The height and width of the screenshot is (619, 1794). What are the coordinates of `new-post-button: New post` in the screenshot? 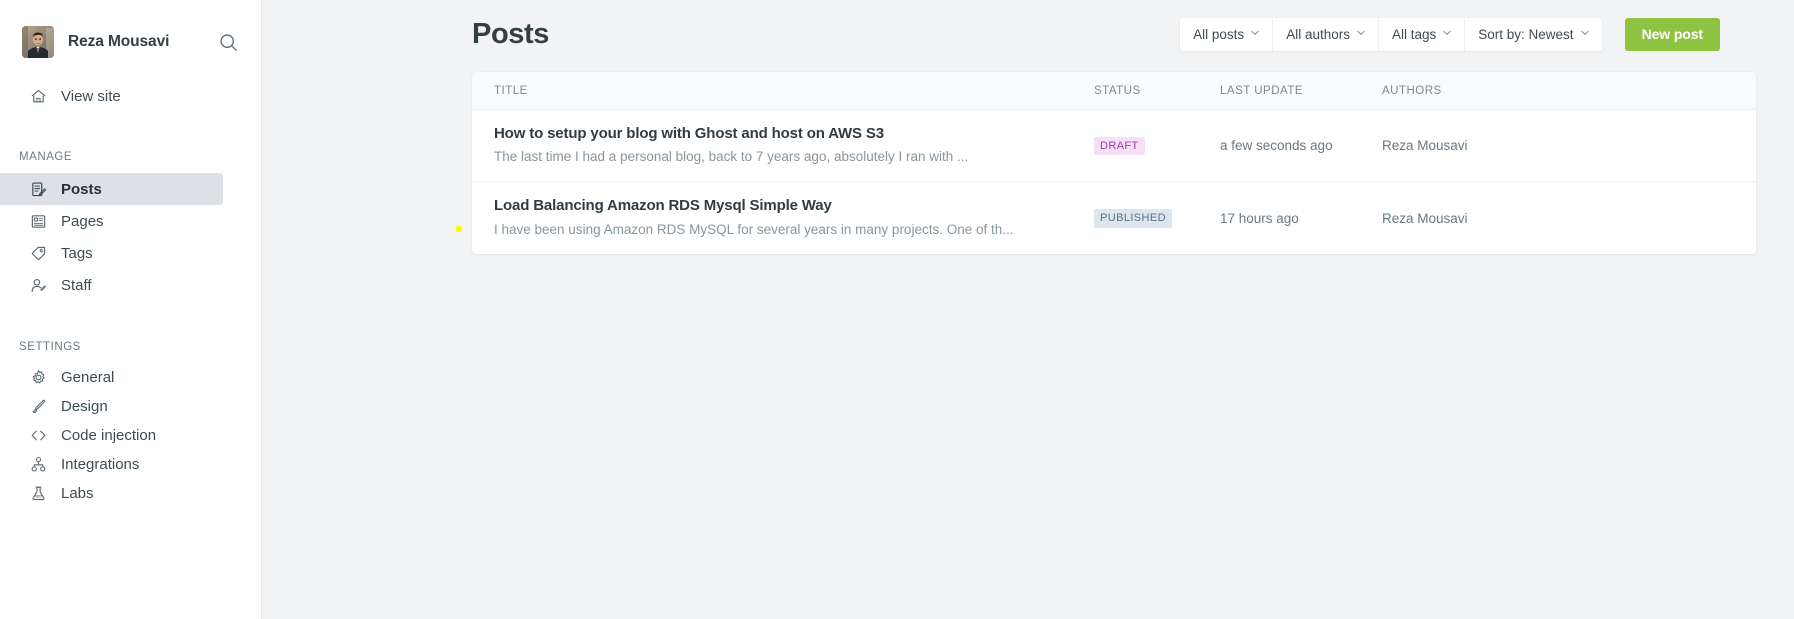 It's located at (1672, 34).